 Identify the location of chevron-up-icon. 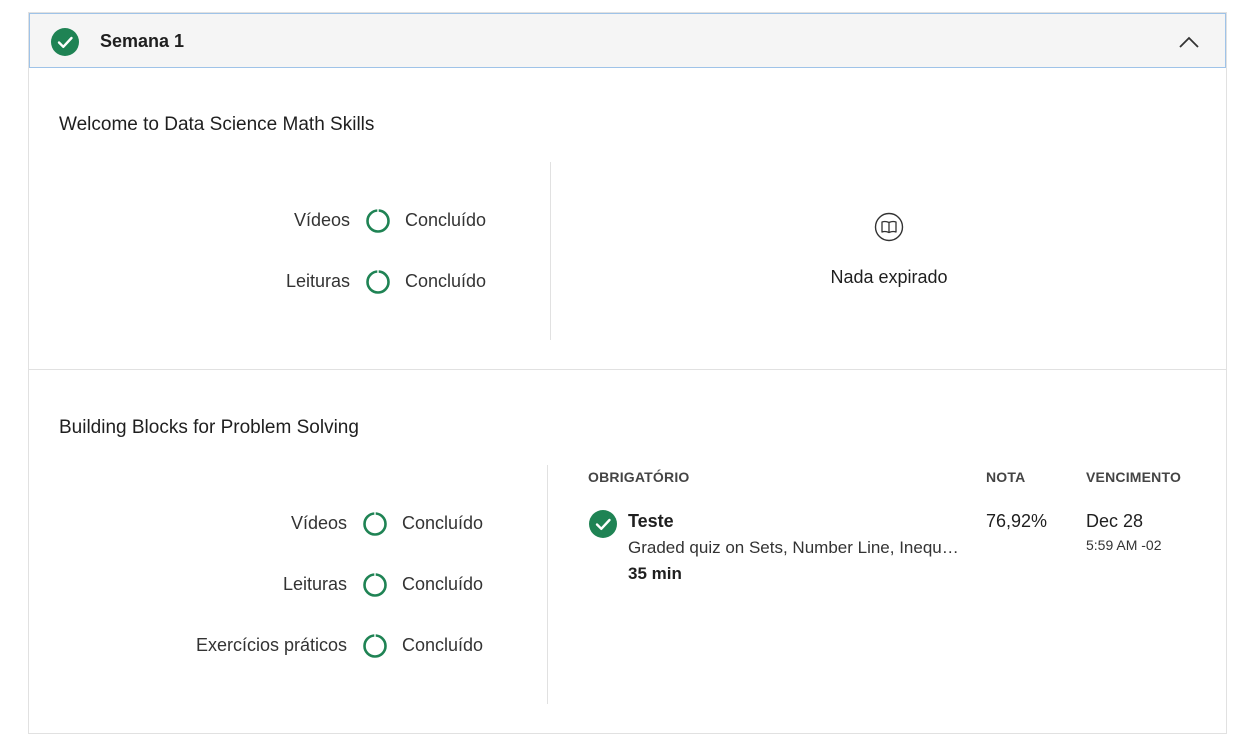
(1189, 42).